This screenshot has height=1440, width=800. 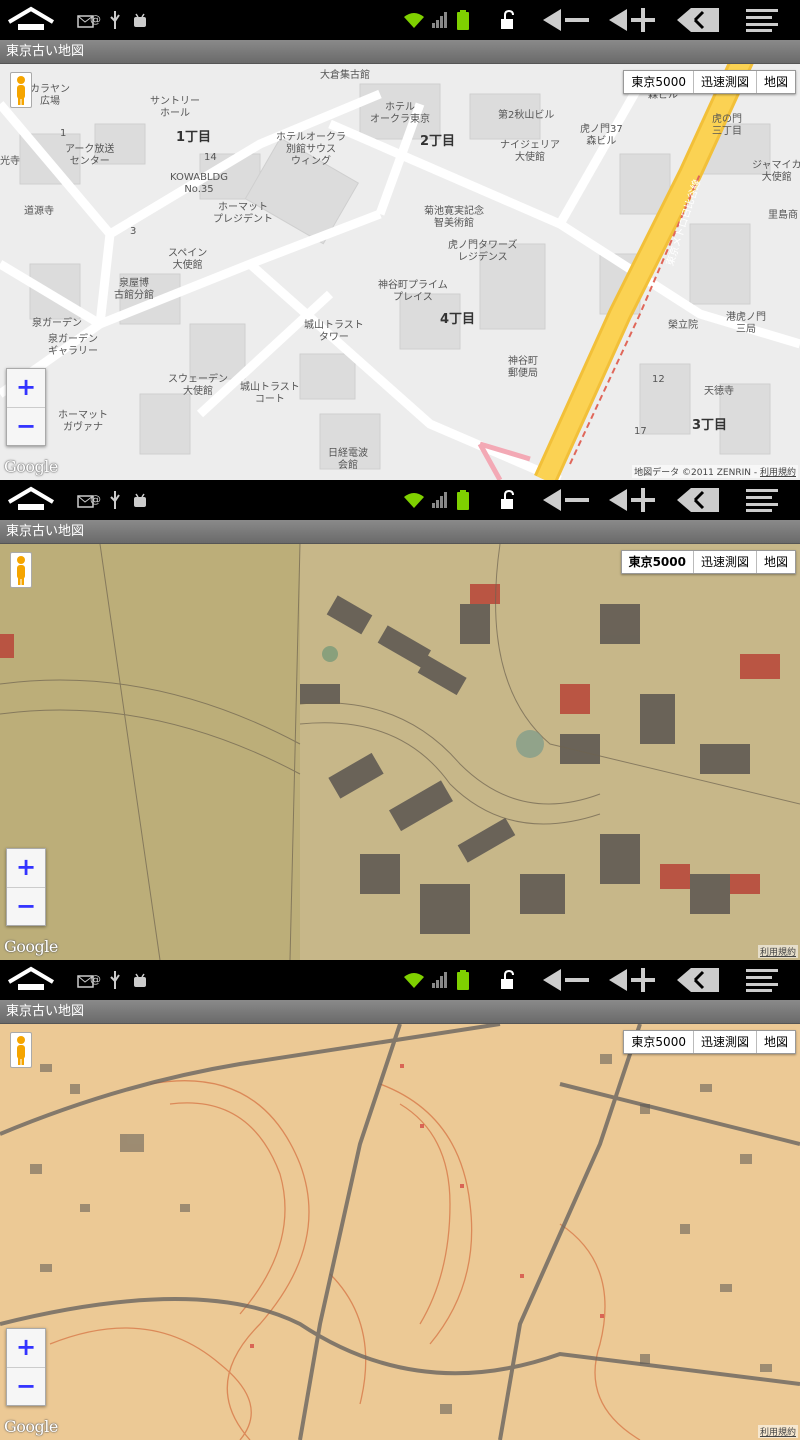 What do you see at coordinates (783, 215) in the screenshot?
I see `label-satomi: 里島商` at bounding box center [783, 215].